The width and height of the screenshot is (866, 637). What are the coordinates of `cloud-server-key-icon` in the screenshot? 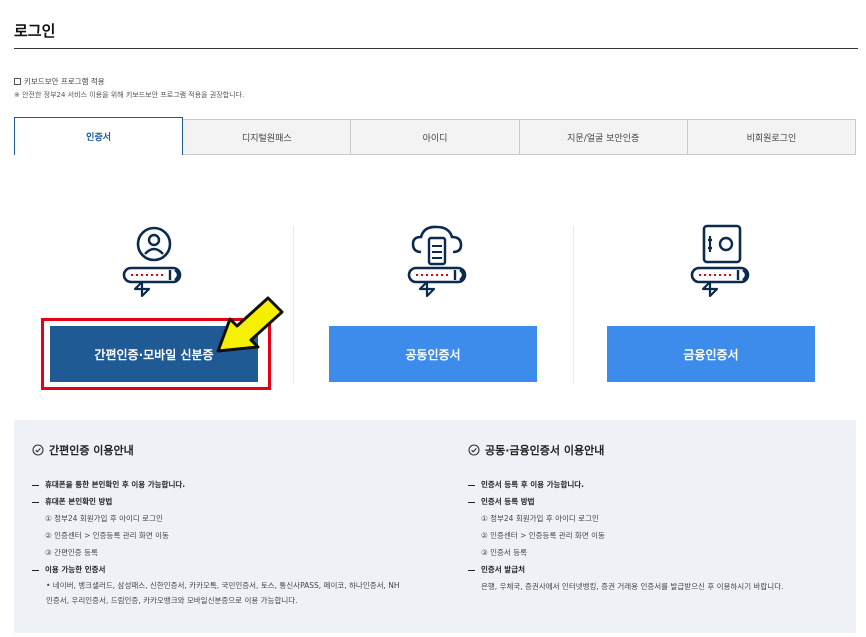 It's located at (439, 262).